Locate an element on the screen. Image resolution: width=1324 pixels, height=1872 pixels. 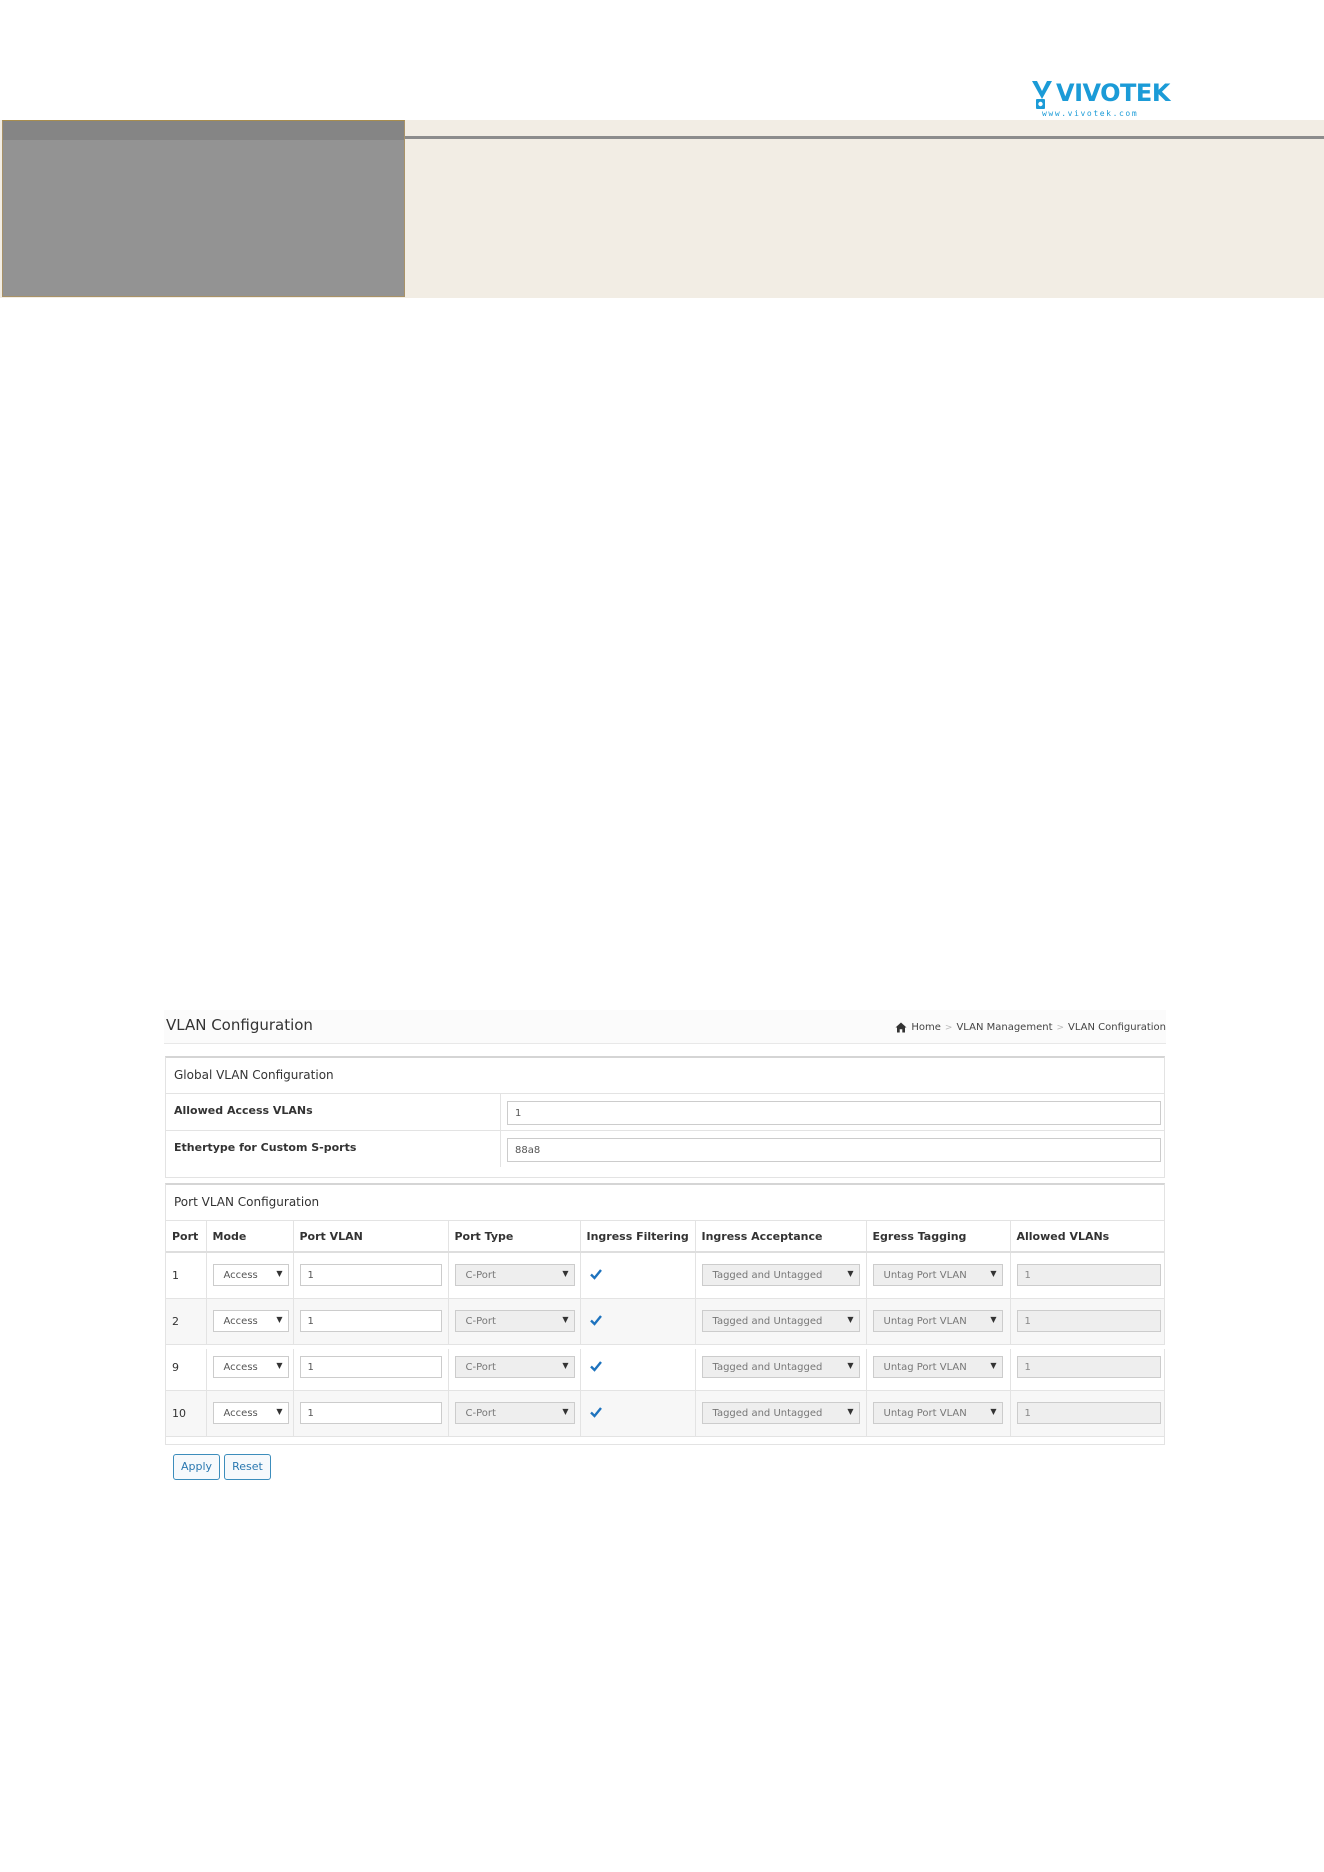
port-number: 10 is located at coordinates (179, 1413).